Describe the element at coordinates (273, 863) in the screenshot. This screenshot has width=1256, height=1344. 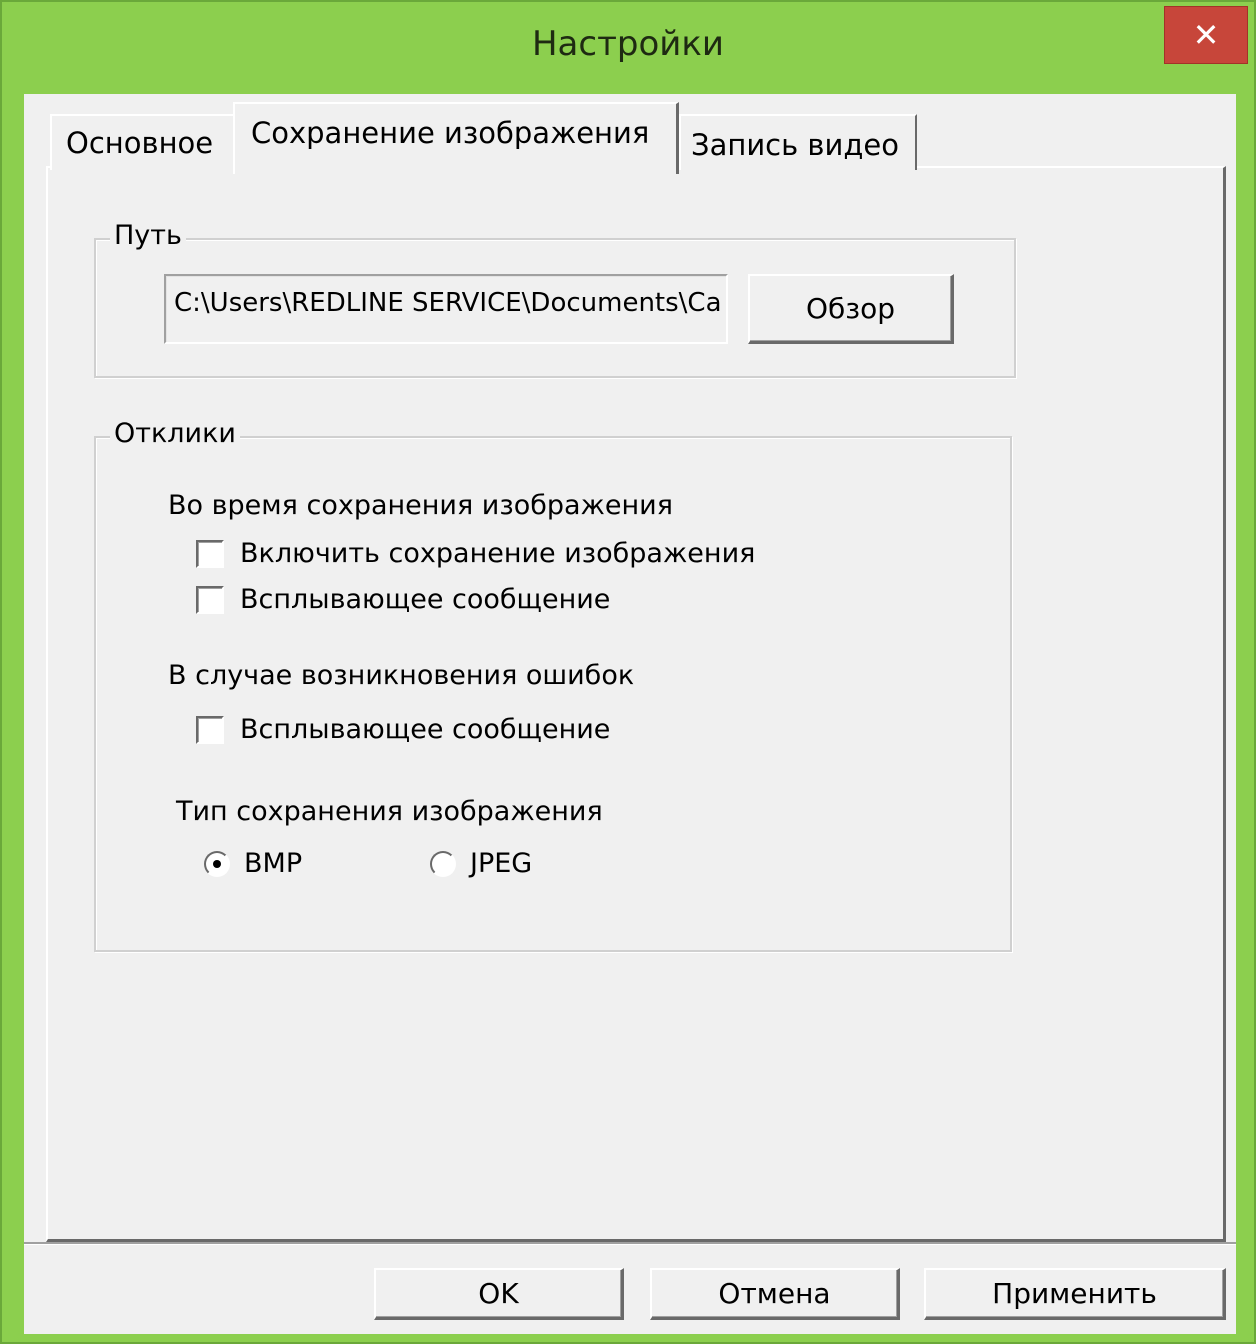
I see `bmp-label: BMP` at that location.